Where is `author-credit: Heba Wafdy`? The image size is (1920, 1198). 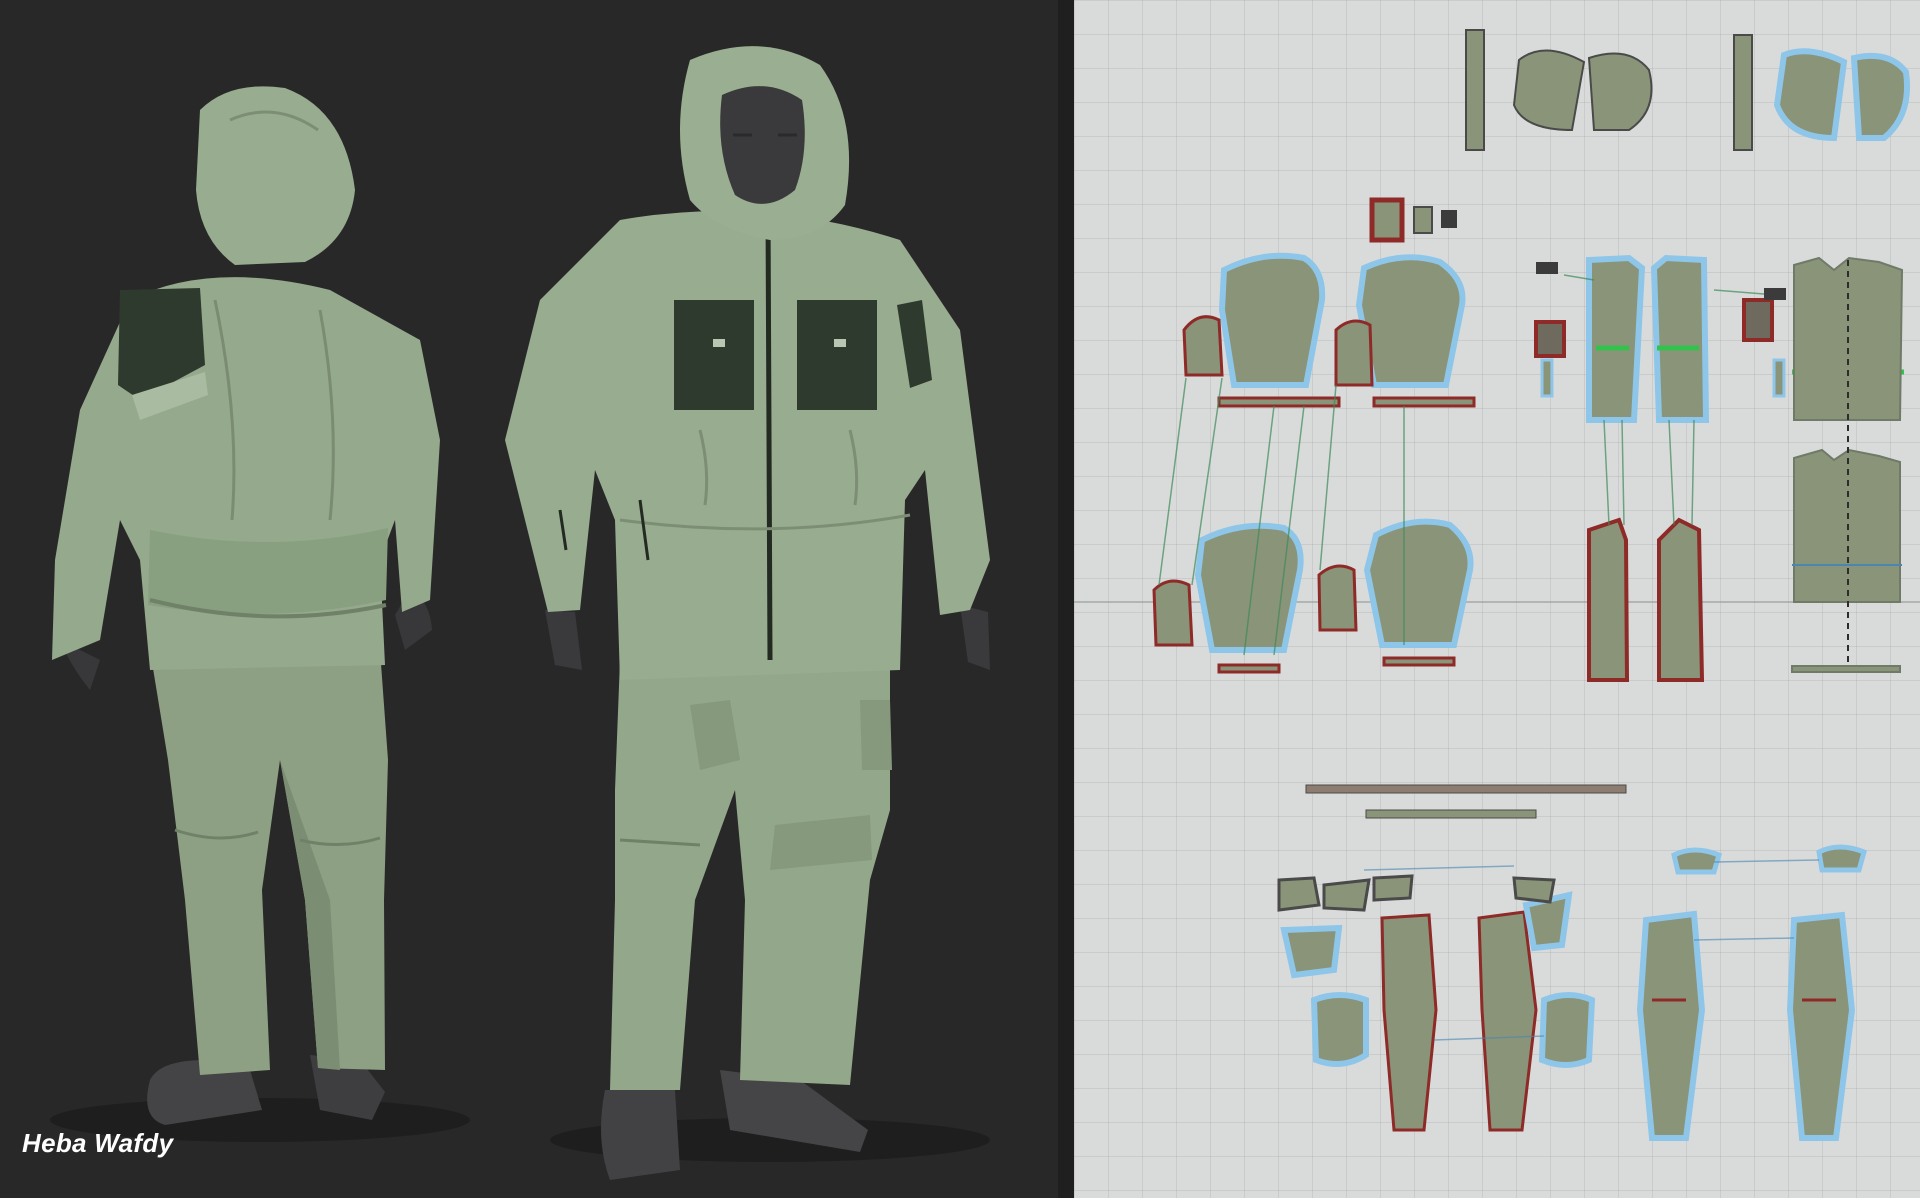 author-credit: Heba Wafdy is located at coordinates (98, 1143).